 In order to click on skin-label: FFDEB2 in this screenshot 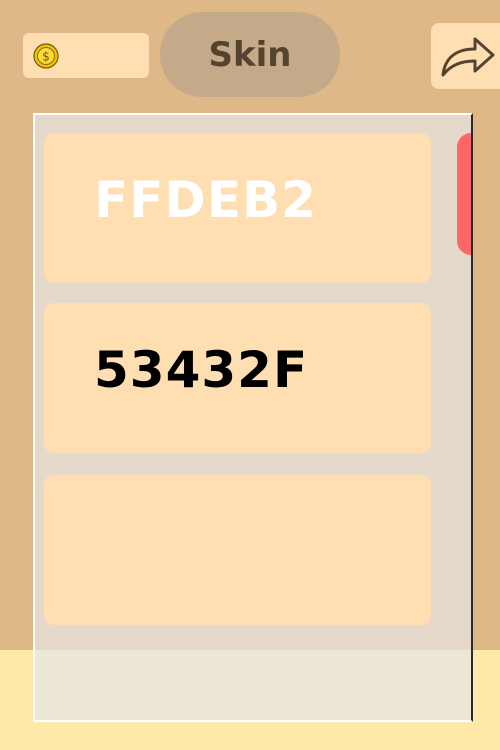, I will do `click(205, 200)`.